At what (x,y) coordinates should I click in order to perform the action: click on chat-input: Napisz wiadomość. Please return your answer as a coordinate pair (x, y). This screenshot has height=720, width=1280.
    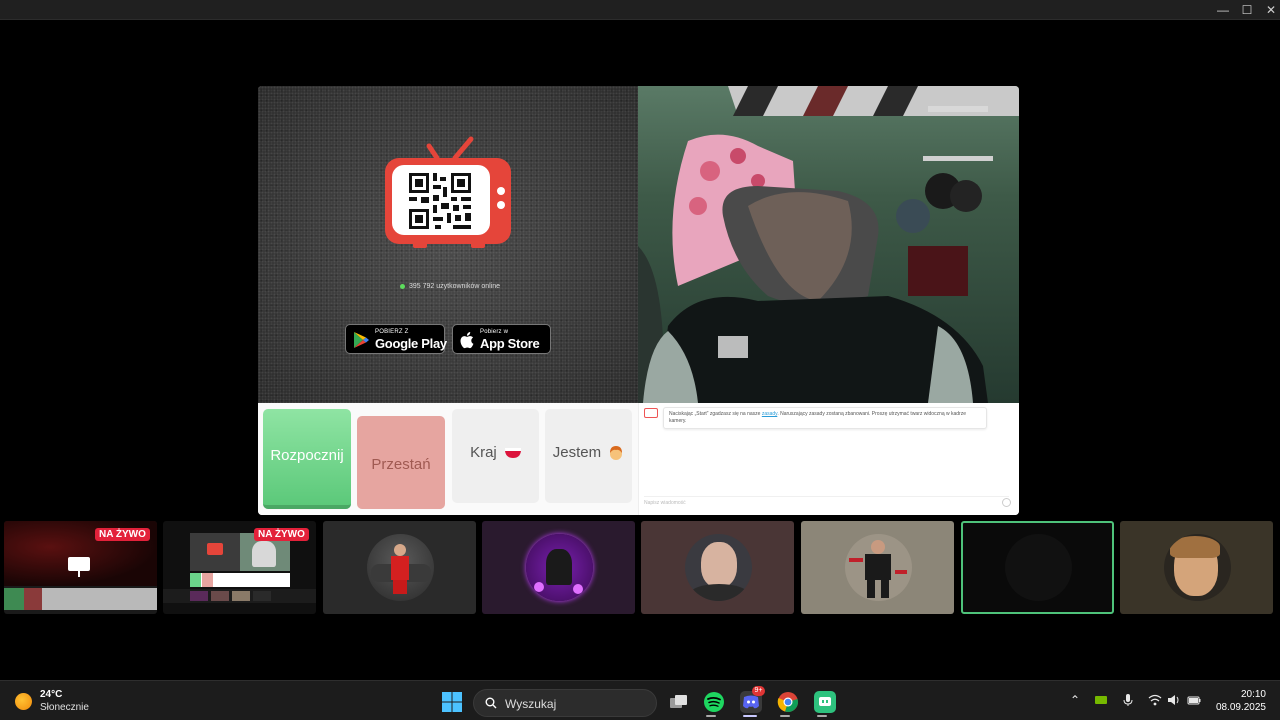
    Looking at the image, I should click on (826, 502).